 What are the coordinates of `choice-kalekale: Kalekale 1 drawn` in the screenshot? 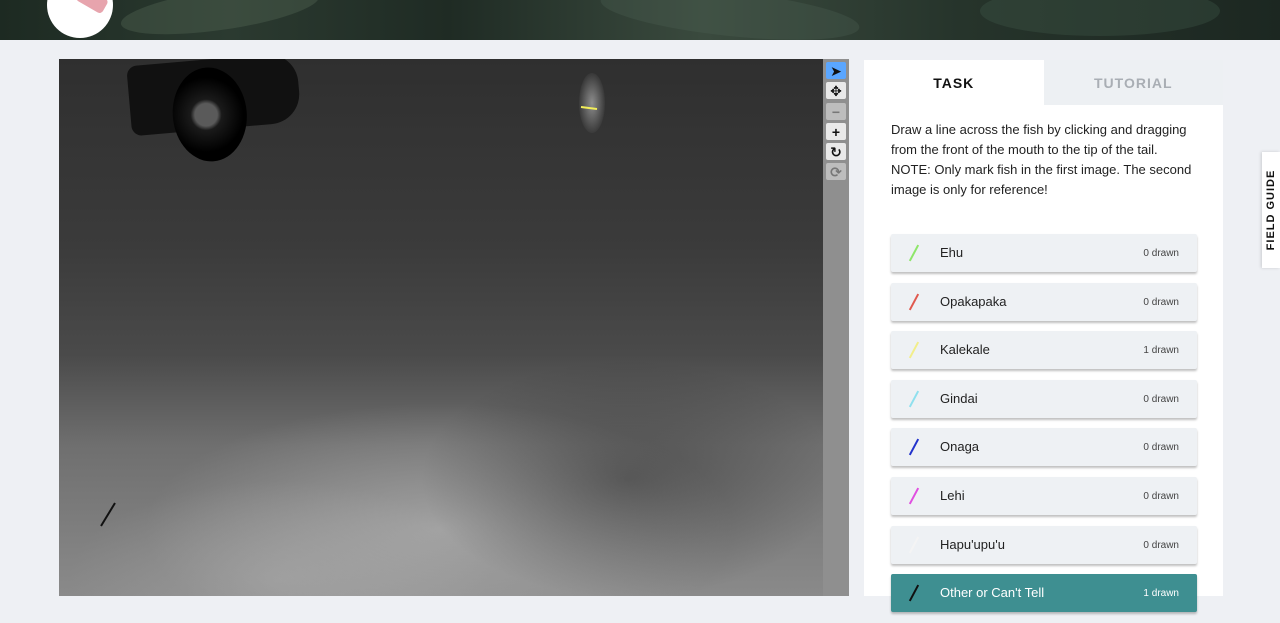 It's located at (1044, 350).